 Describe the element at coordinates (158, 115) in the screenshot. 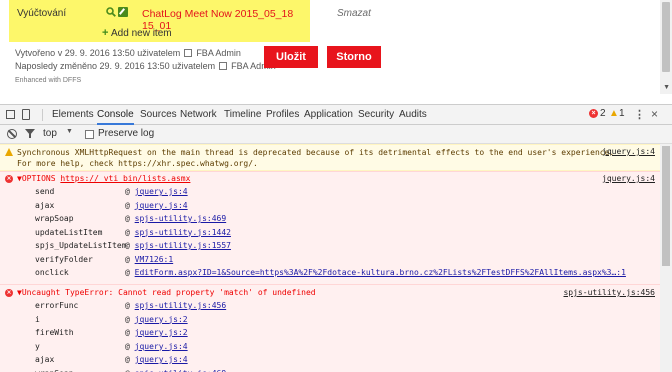

I see `tab-sources: Sources` at that location.